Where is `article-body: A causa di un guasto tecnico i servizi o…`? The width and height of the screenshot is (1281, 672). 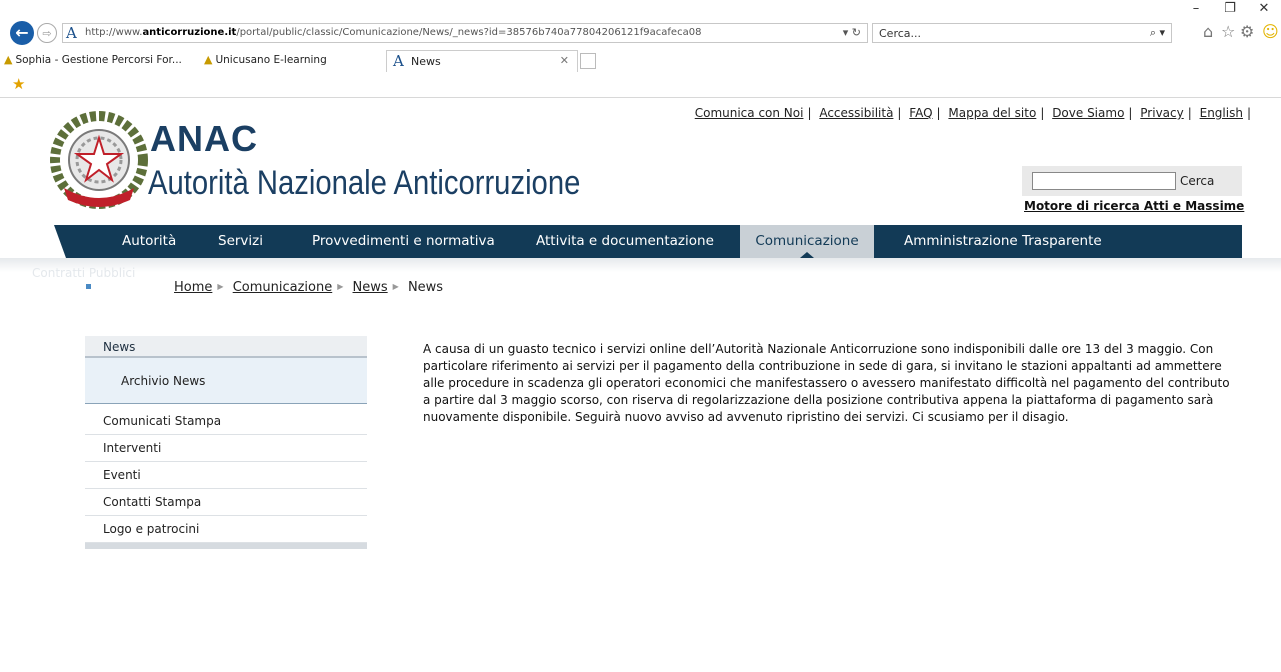 article-body: A causa di un guasto tecnico i servizi o… is located at coordinates (826, 383).